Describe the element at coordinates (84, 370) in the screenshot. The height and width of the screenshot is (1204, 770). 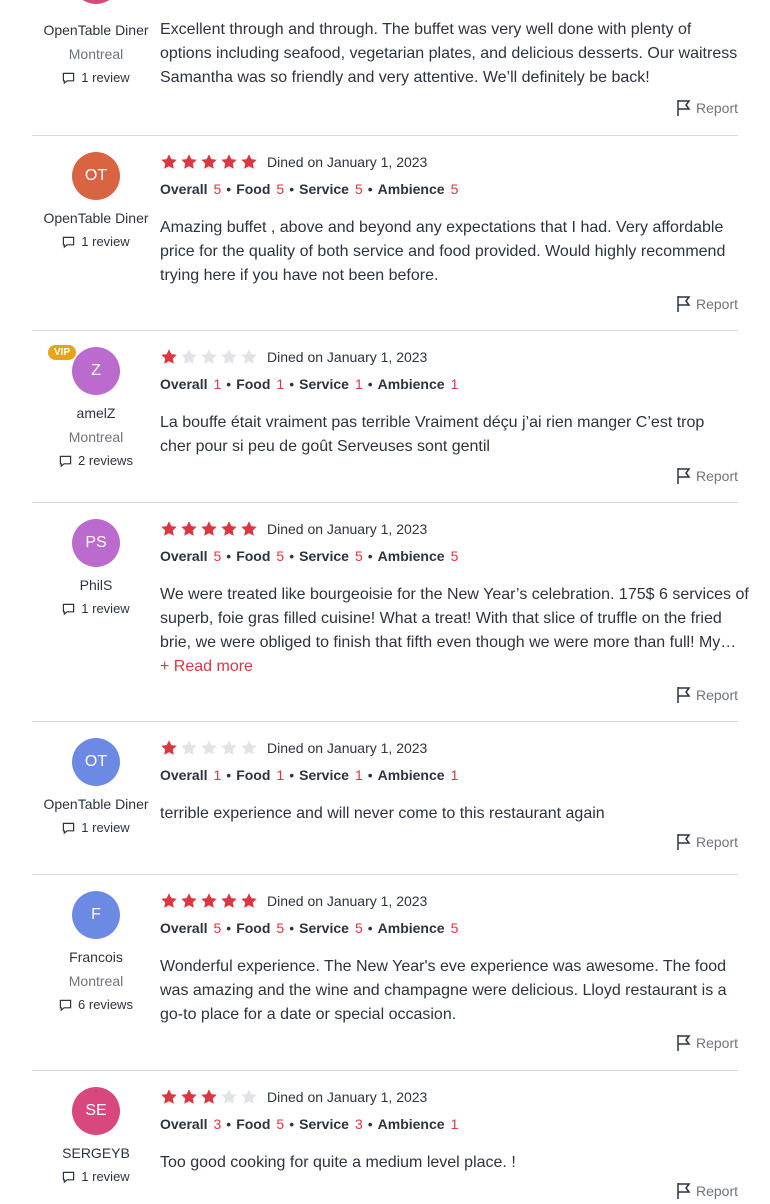
I see `avatar: Z VIP` at that location.